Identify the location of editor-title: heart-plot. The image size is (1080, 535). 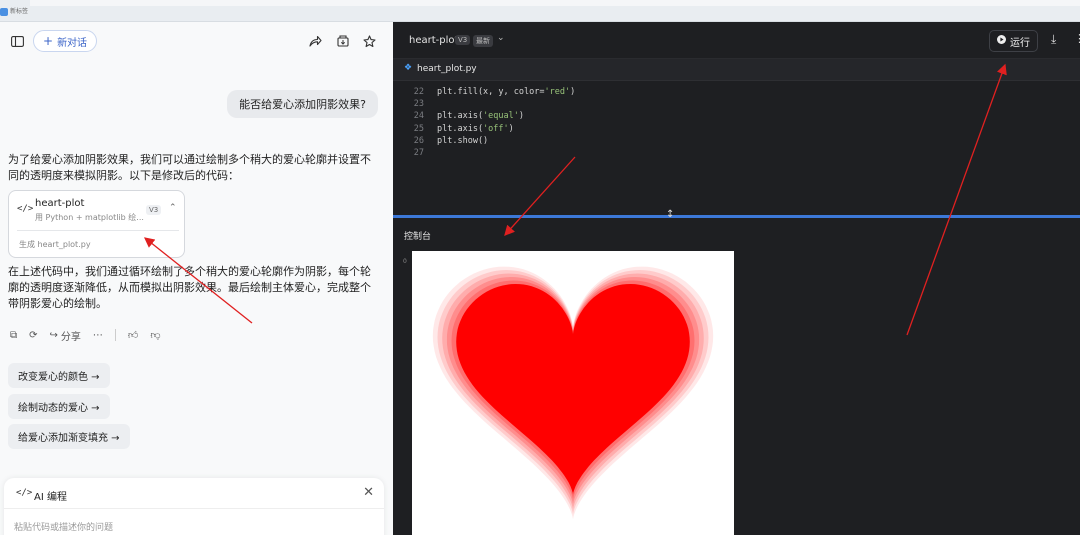
(434, 40).